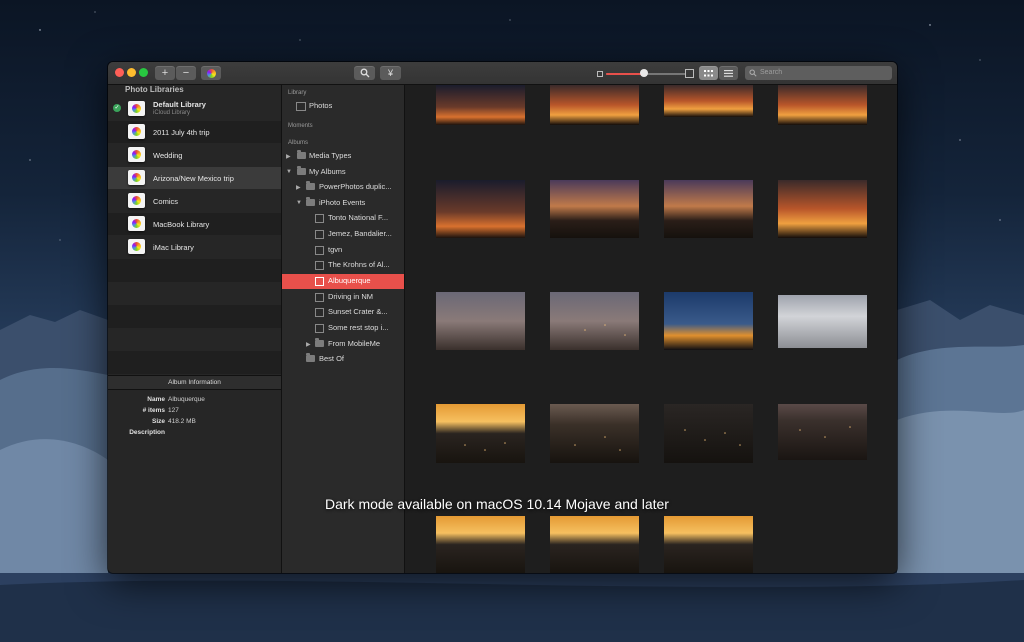 This screenshot has height=642, width=1024. I want to click on grid-view-icon, so click(708, 72).